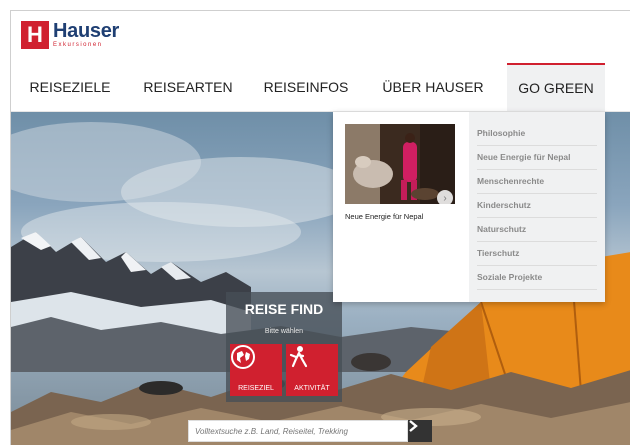 This screenshot has height=445, width=630. I want to click on logo-subtitle: Exkursionen, so click(78, 45).